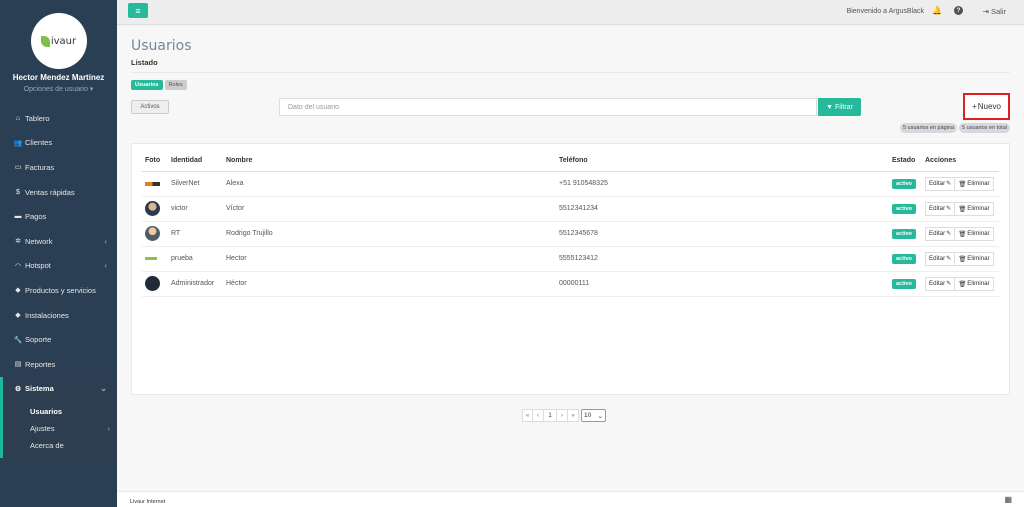 Image resolution: width=1024 pixels, height=507 pixels. What do you see at coordinates (18, 118) in the screenshot?
I see `dashboard-icon: ⌂` at bounding box center [18, 118].